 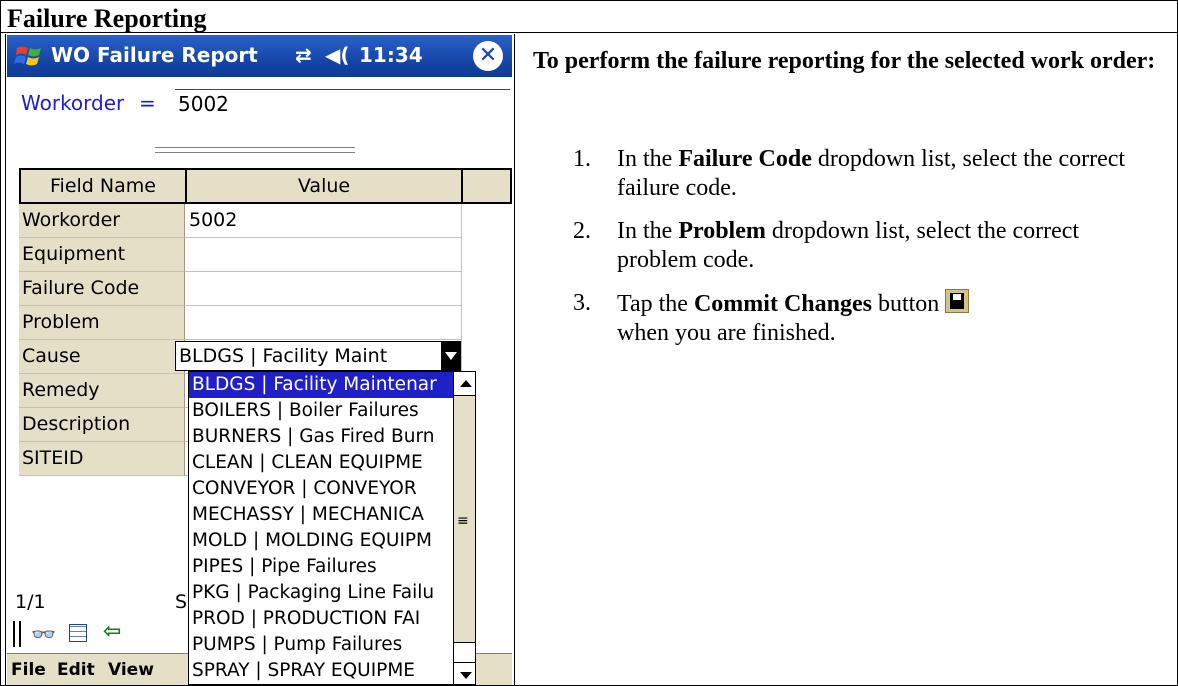 I want to click on menu-file: File, so click(x=28, y=670).